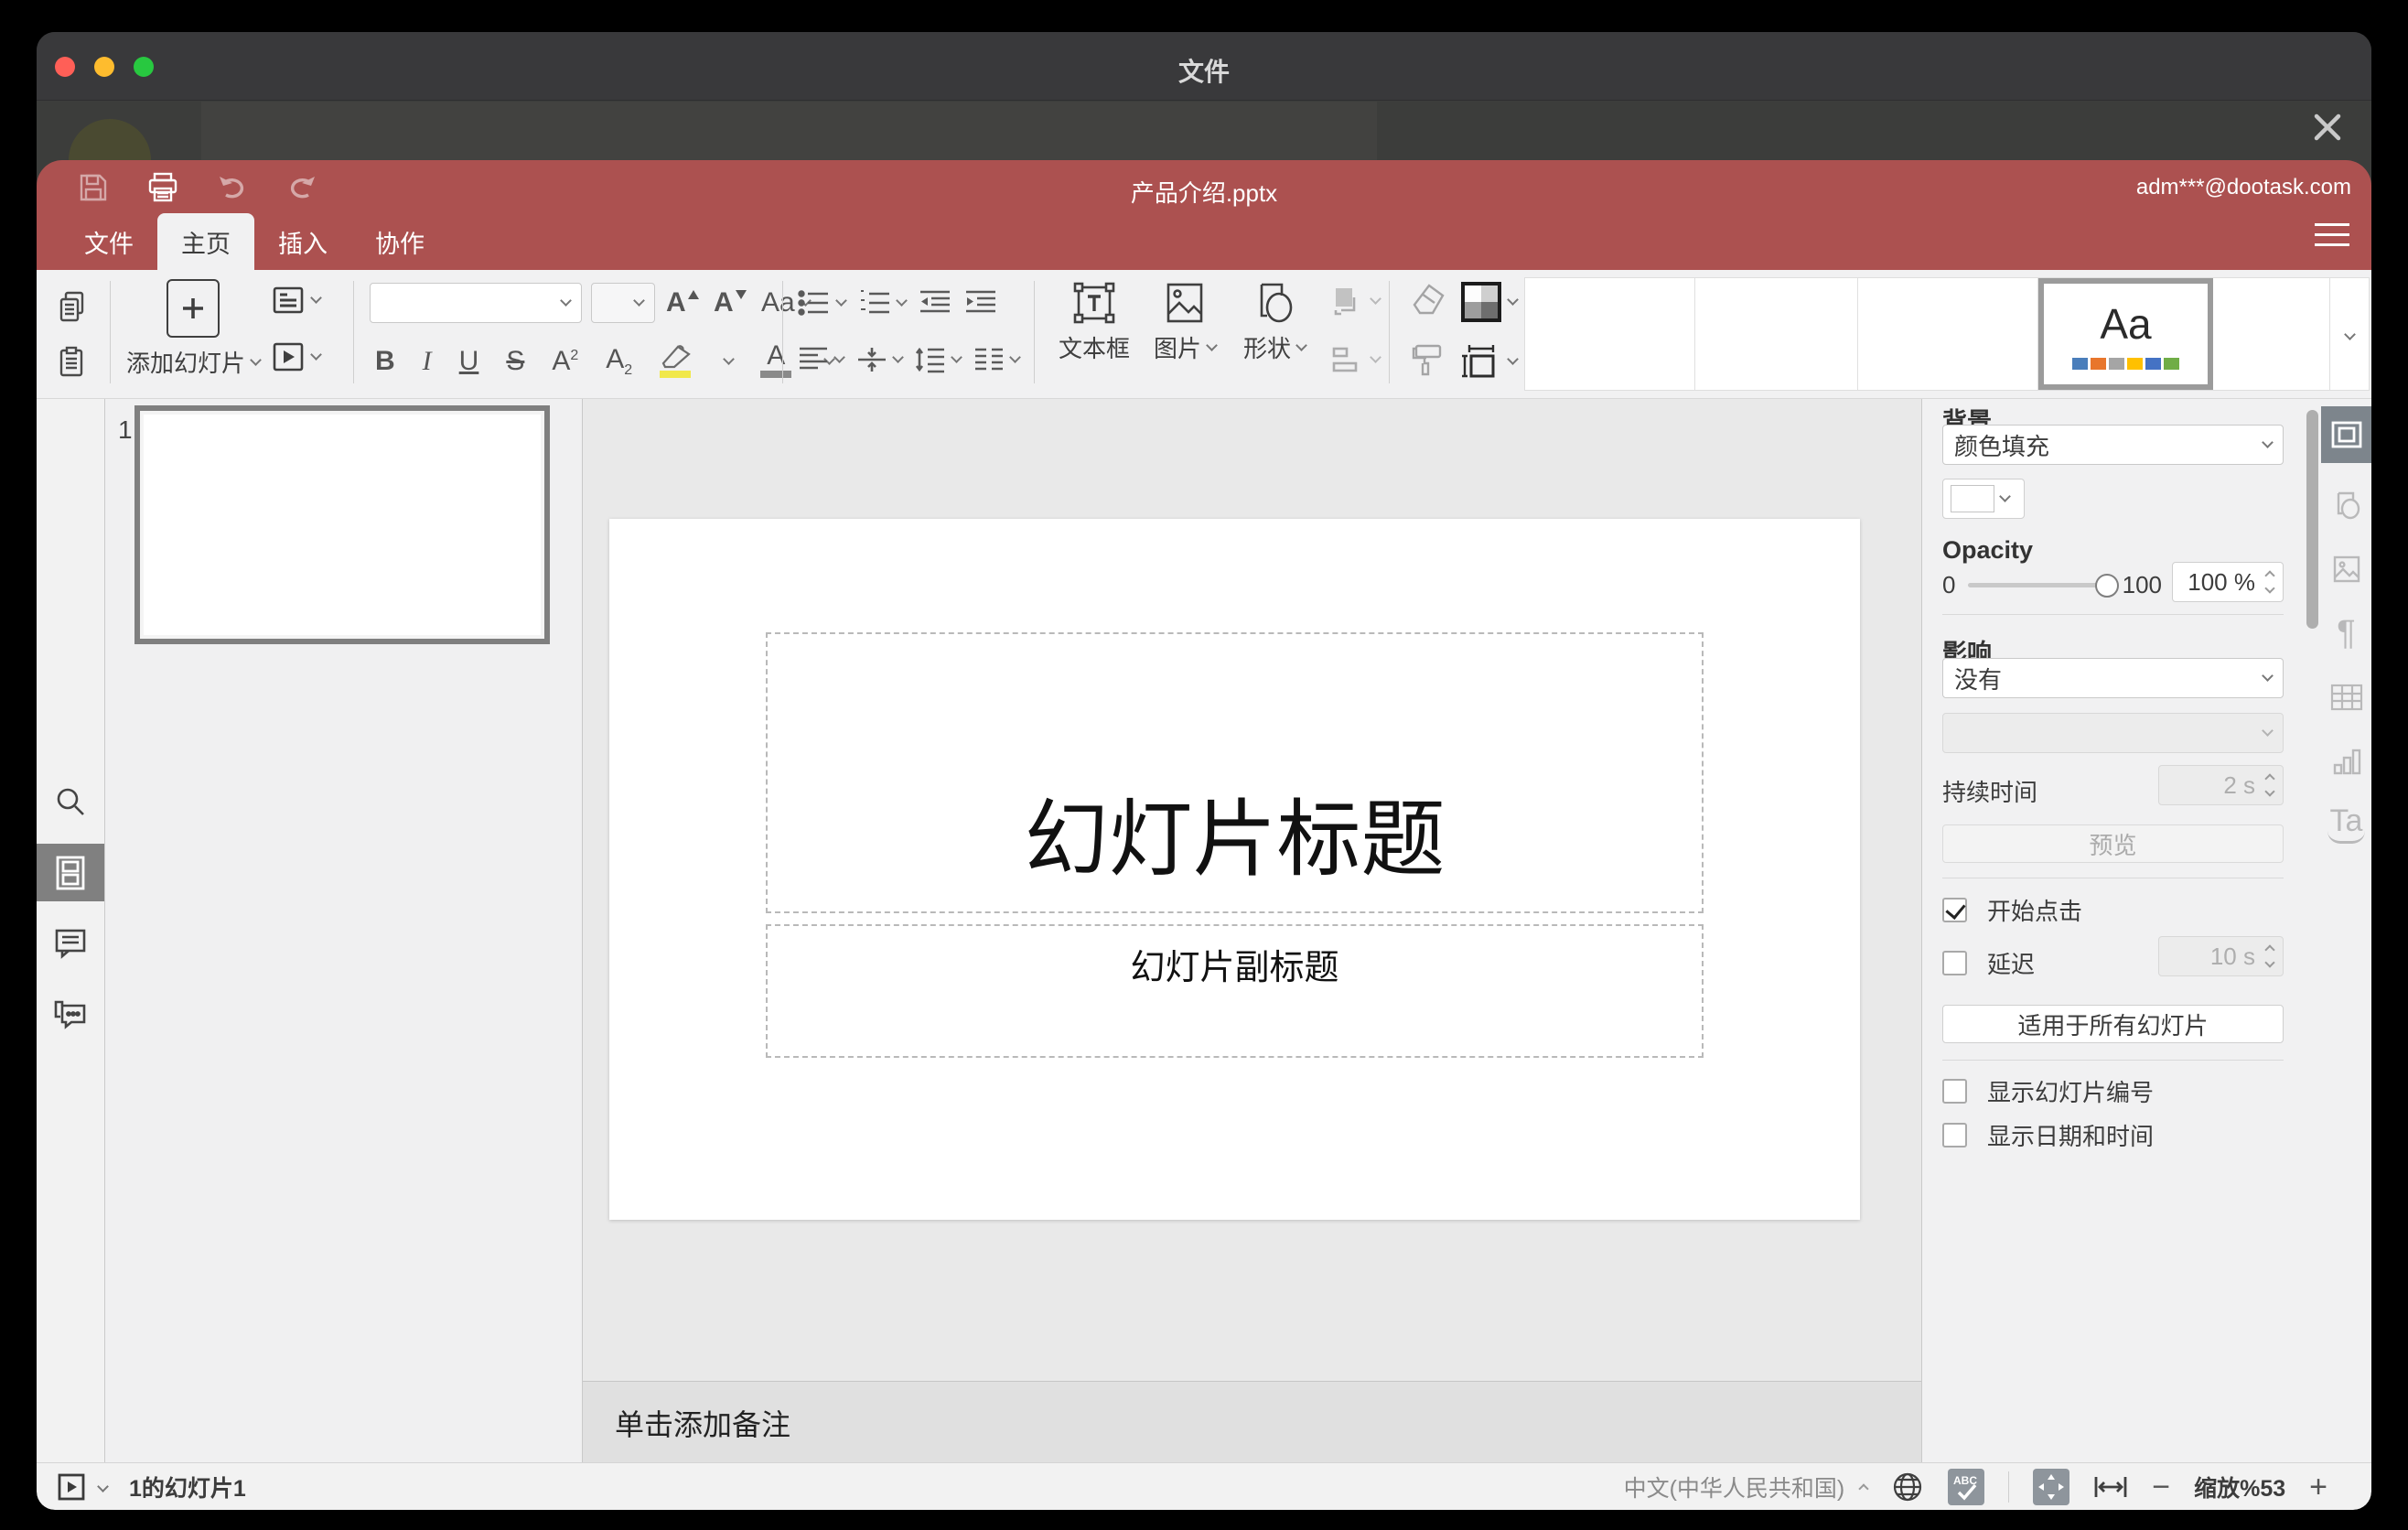 This screenshot has width=2408, height=1530. I want to click on slide-settings-icon, so click(2346, 434).